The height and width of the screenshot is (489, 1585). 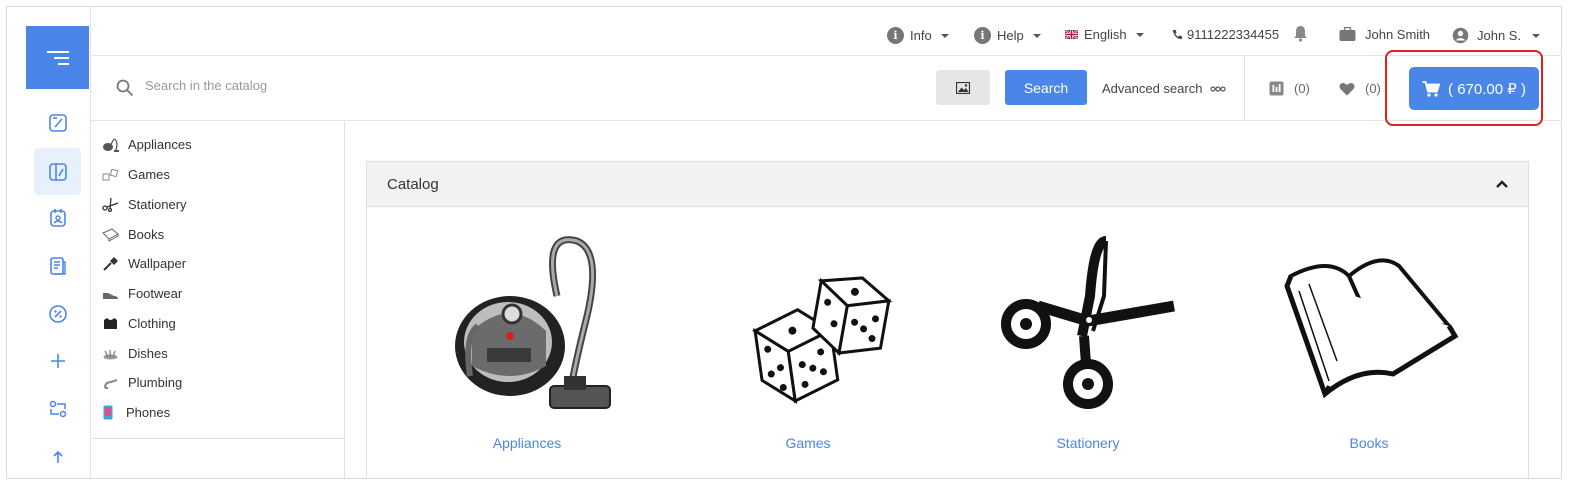 I want to click on shirt-icon, so click(x=110, y=324).